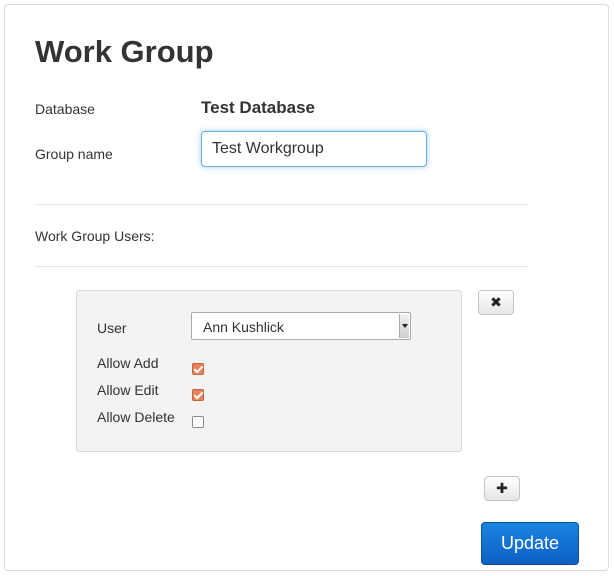  Describe the element at coordinates (301, 326) in the screenshot. I see `user-select: Ann Kushlick` at that location.